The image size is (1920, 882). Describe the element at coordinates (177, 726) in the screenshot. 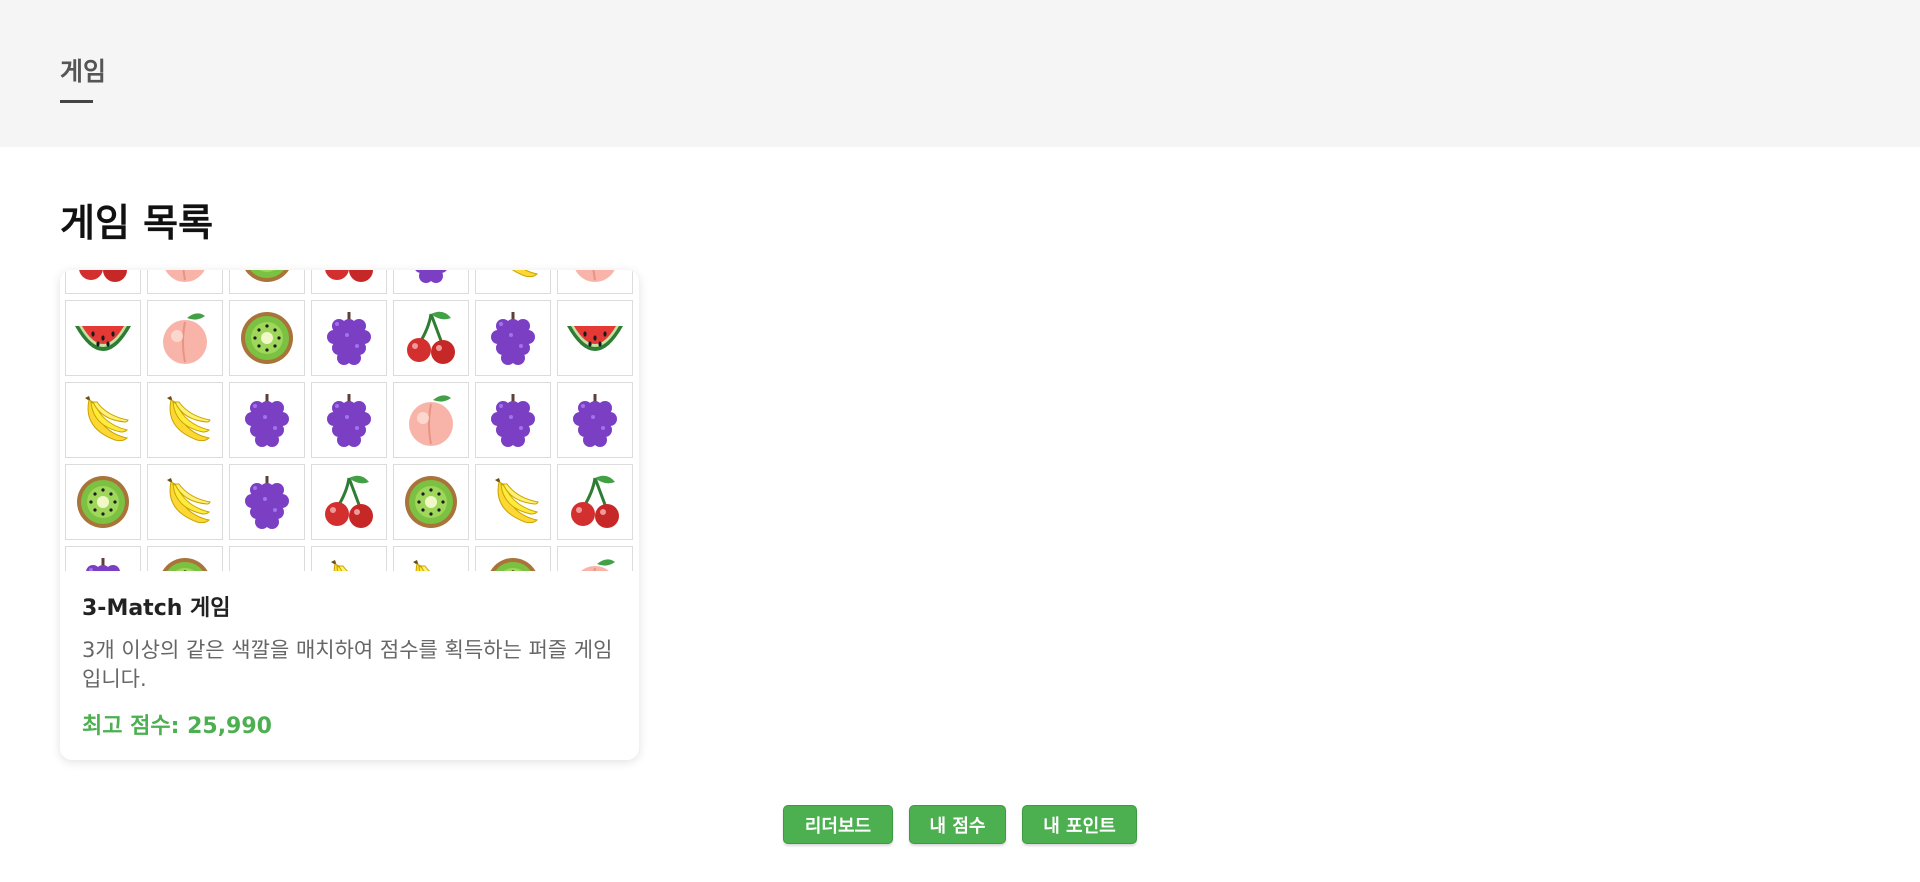

I see `game-card-best-score: 최고 점수: 25,990` at that location.